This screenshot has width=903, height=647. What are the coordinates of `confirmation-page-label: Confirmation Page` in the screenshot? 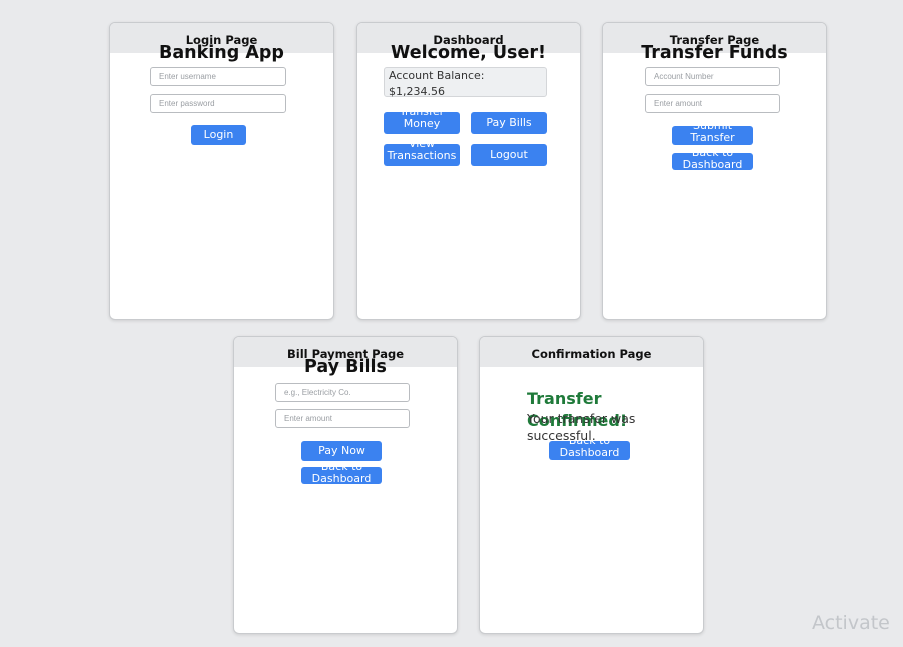 It's located at (591, 354).